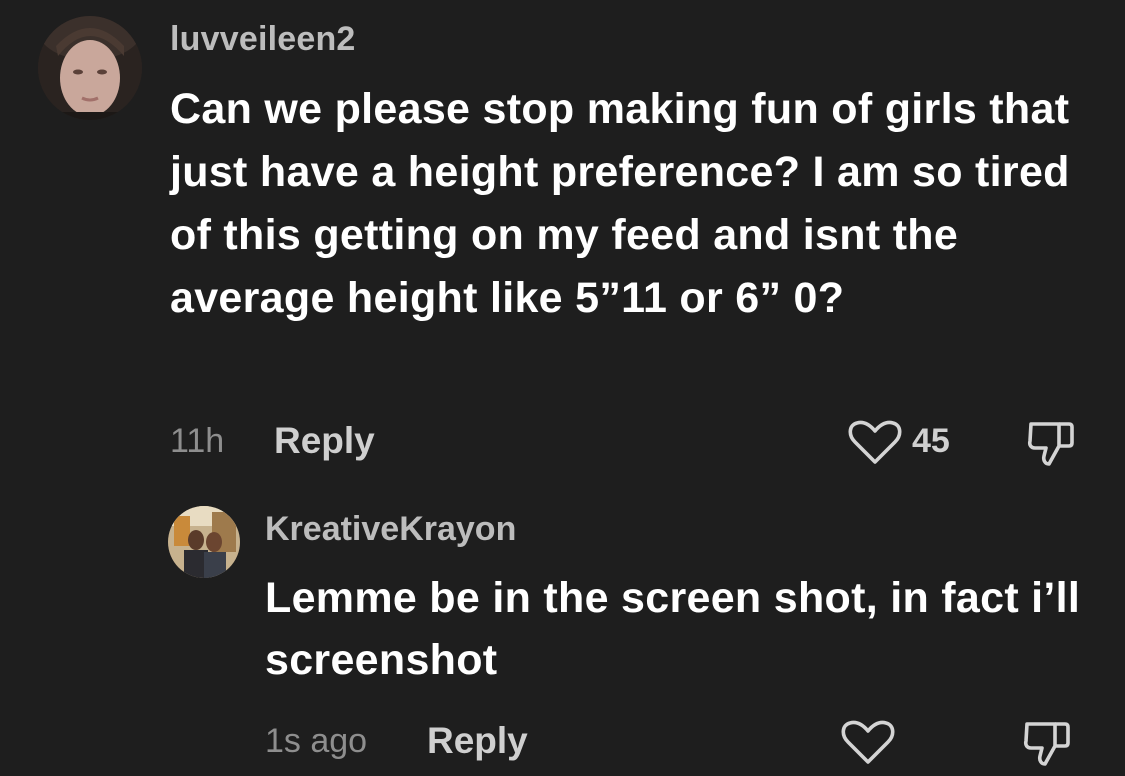  Describe the element at coordinates (680, 742) in the screenshot. I see `comment-actions: 1s ago Reply` at that location.